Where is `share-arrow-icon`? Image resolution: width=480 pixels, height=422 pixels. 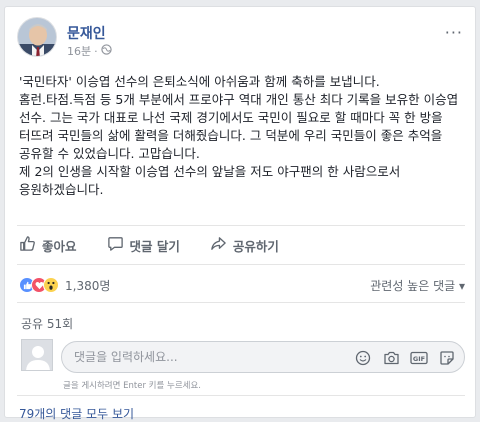
share-arrow-icon is located at coordinates (218, 245).